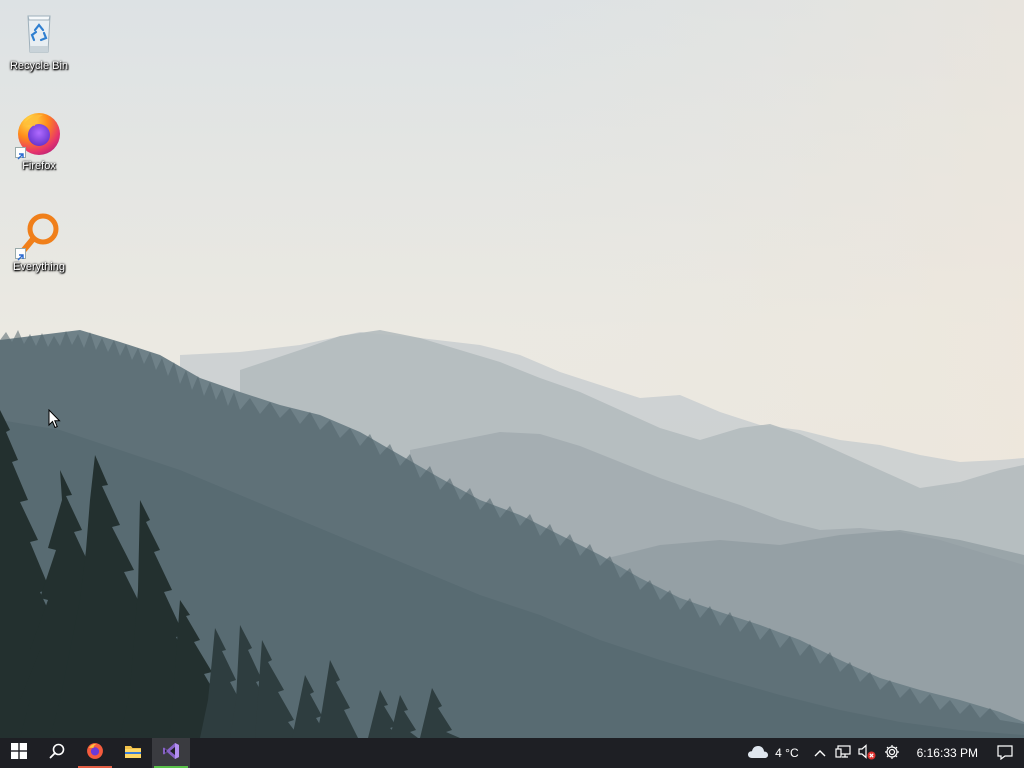 The image size is (1024, 768). What do you see at coordinates (787, 753) in the screenshot?
I see `weather-temperature: 4 °C` at bounding box center [787, 753].